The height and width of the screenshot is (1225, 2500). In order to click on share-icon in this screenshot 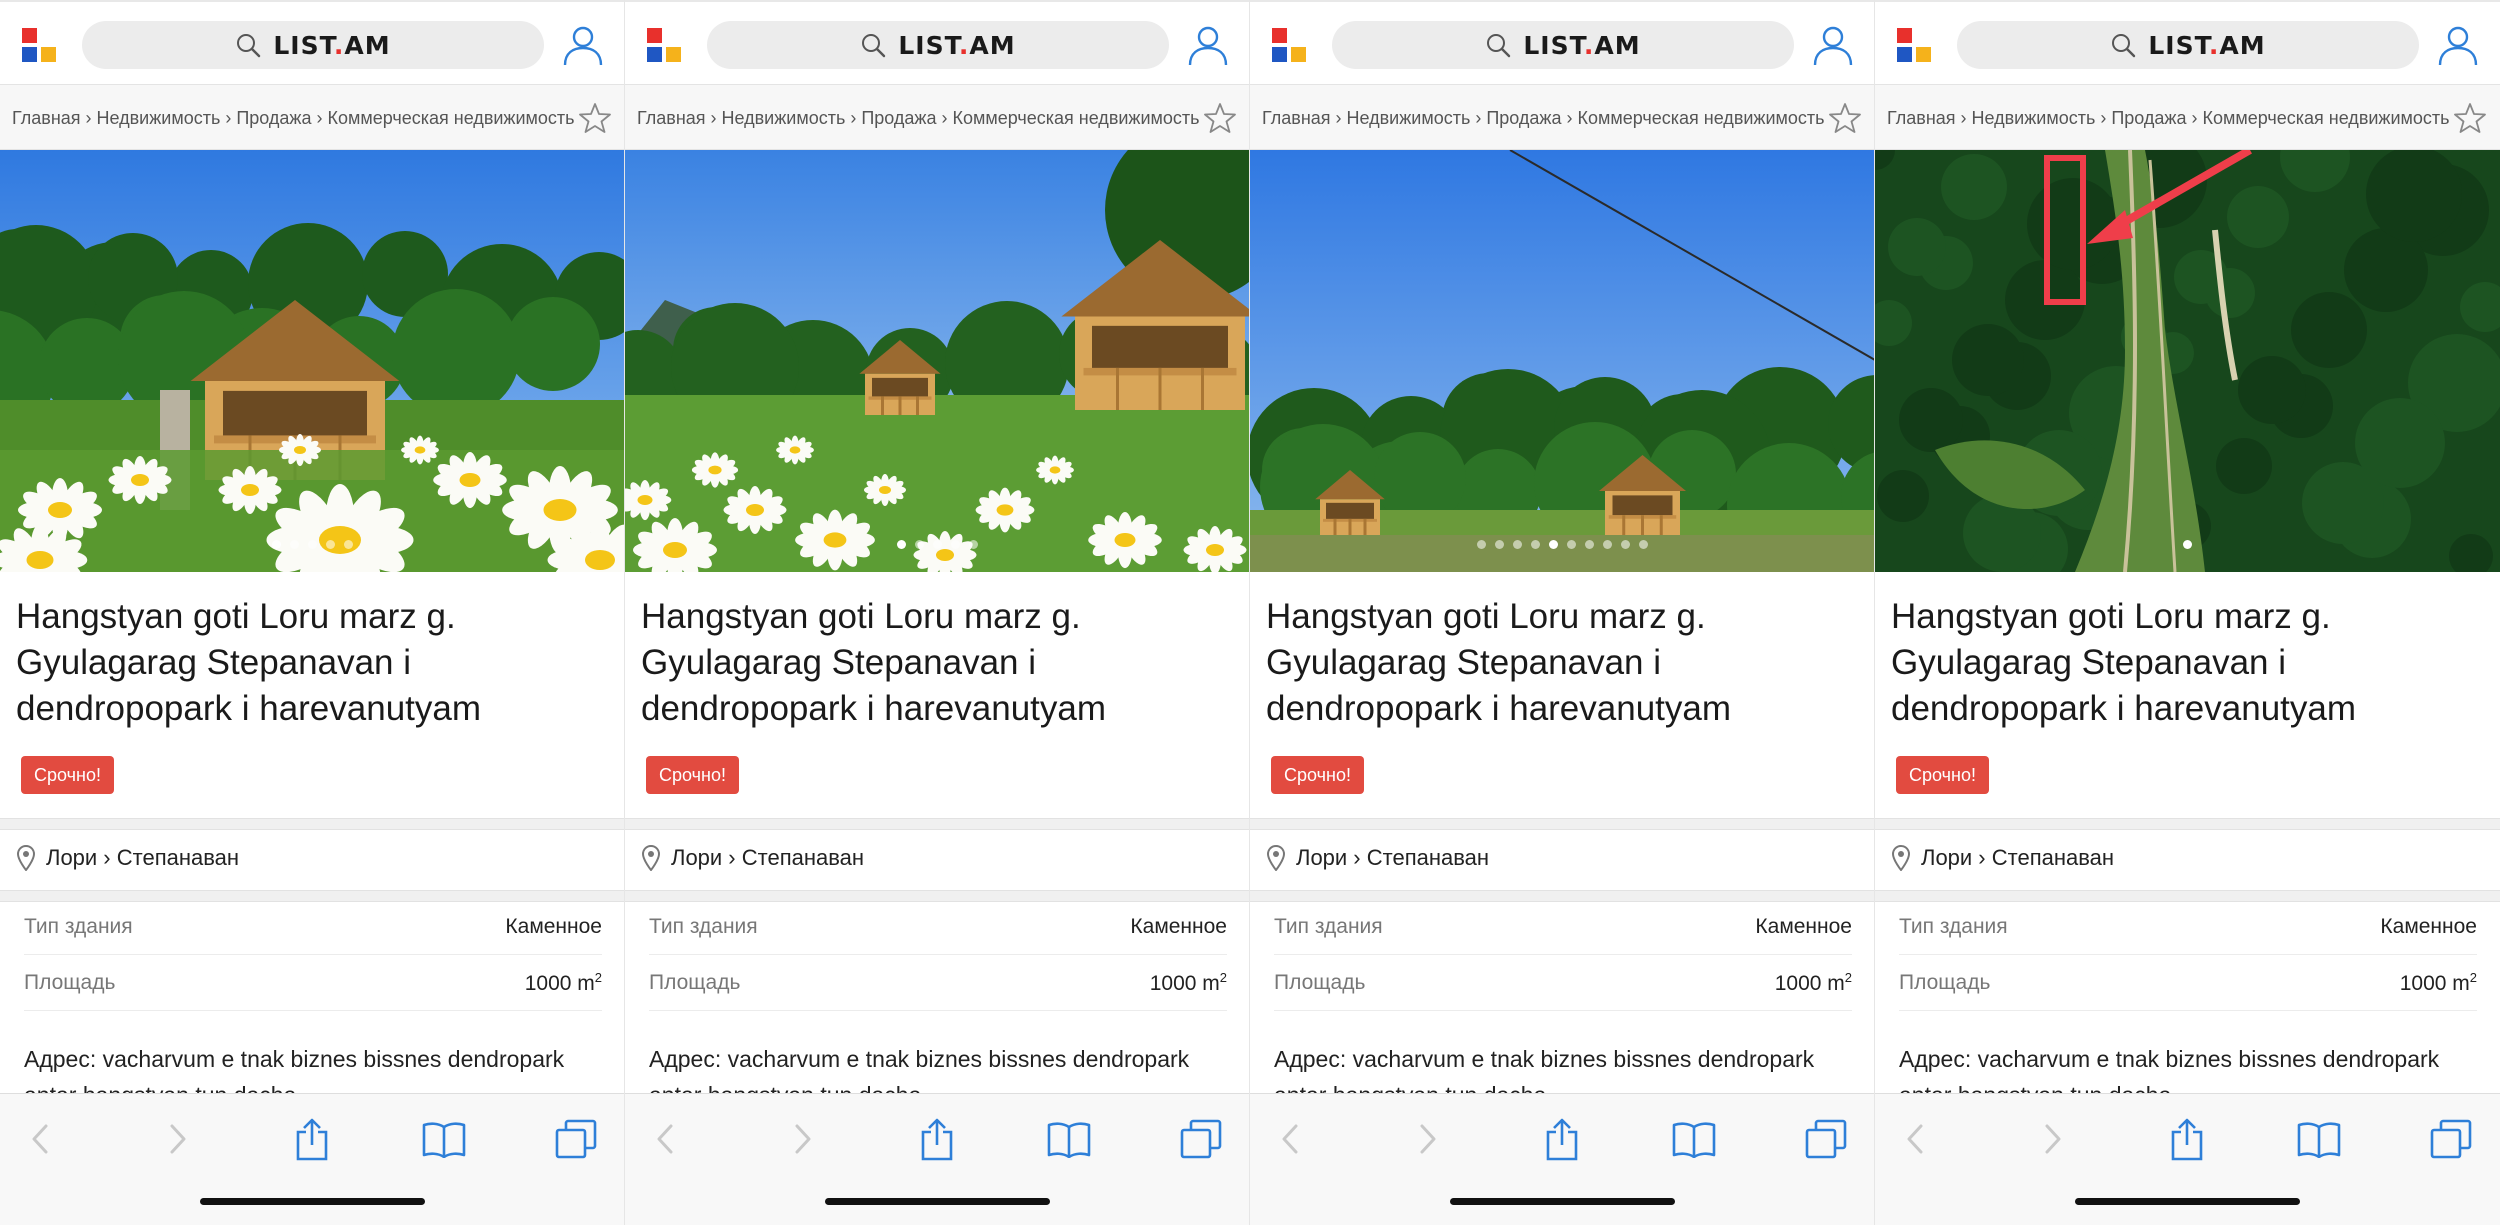, I will do `click(312, 1139)`.